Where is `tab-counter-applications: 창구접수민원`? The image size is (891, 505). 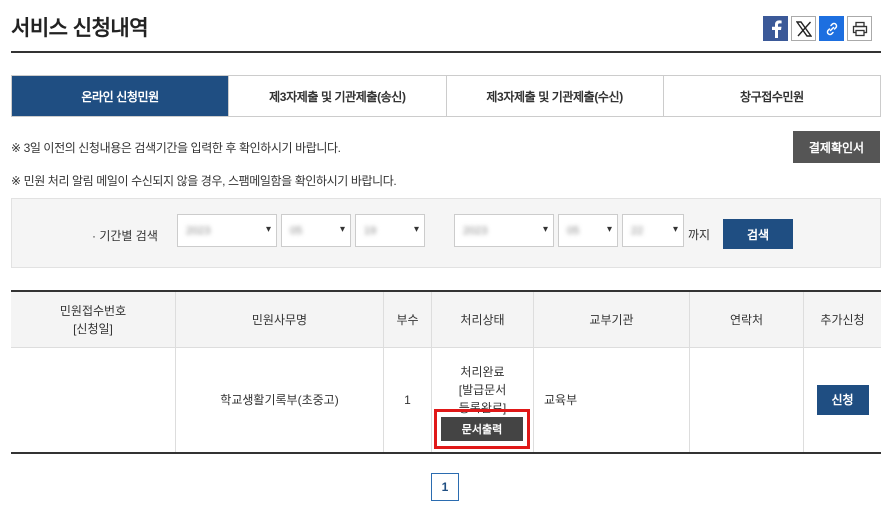
tab-counter-applications: 창구접수민원 is located at coordinates (771, 96).